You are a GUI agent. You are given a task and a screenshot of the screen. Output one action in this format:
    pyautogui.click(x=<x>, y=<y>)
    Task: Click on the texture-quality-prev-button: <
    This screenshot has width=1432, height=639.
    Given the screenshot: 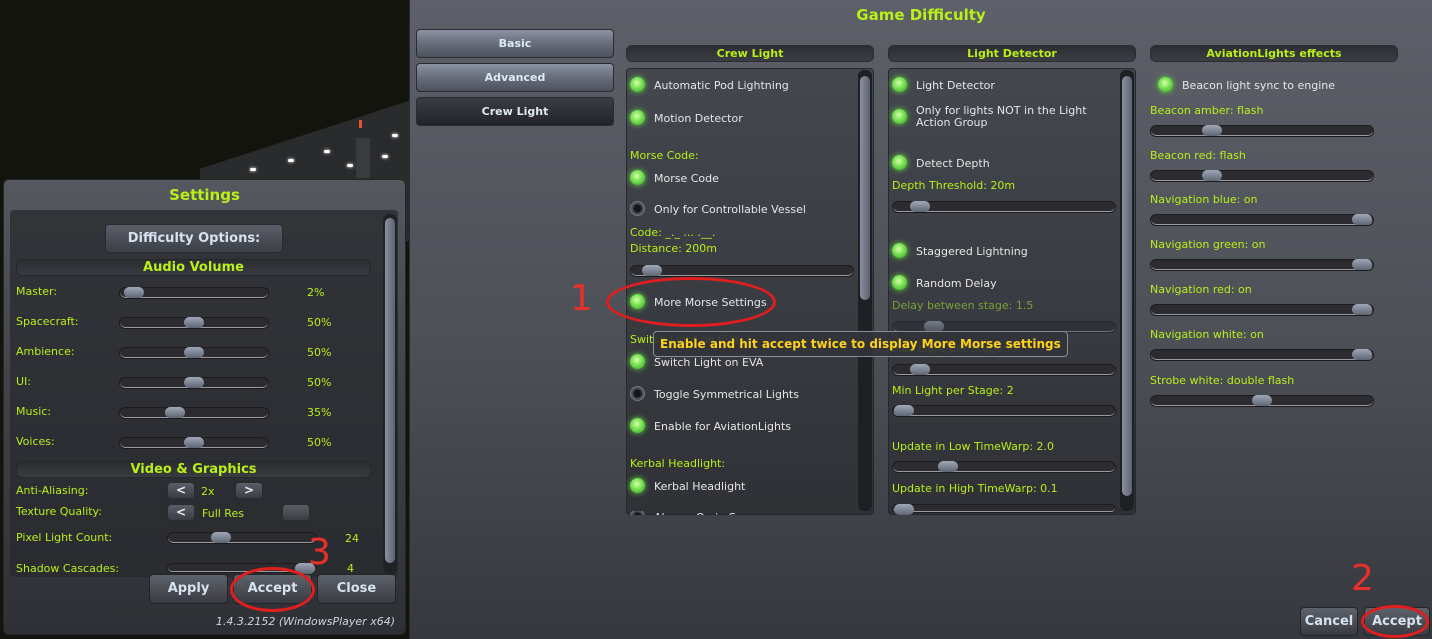 What is the action you would take?
    pyautogui.click(x=181, y=512)
    